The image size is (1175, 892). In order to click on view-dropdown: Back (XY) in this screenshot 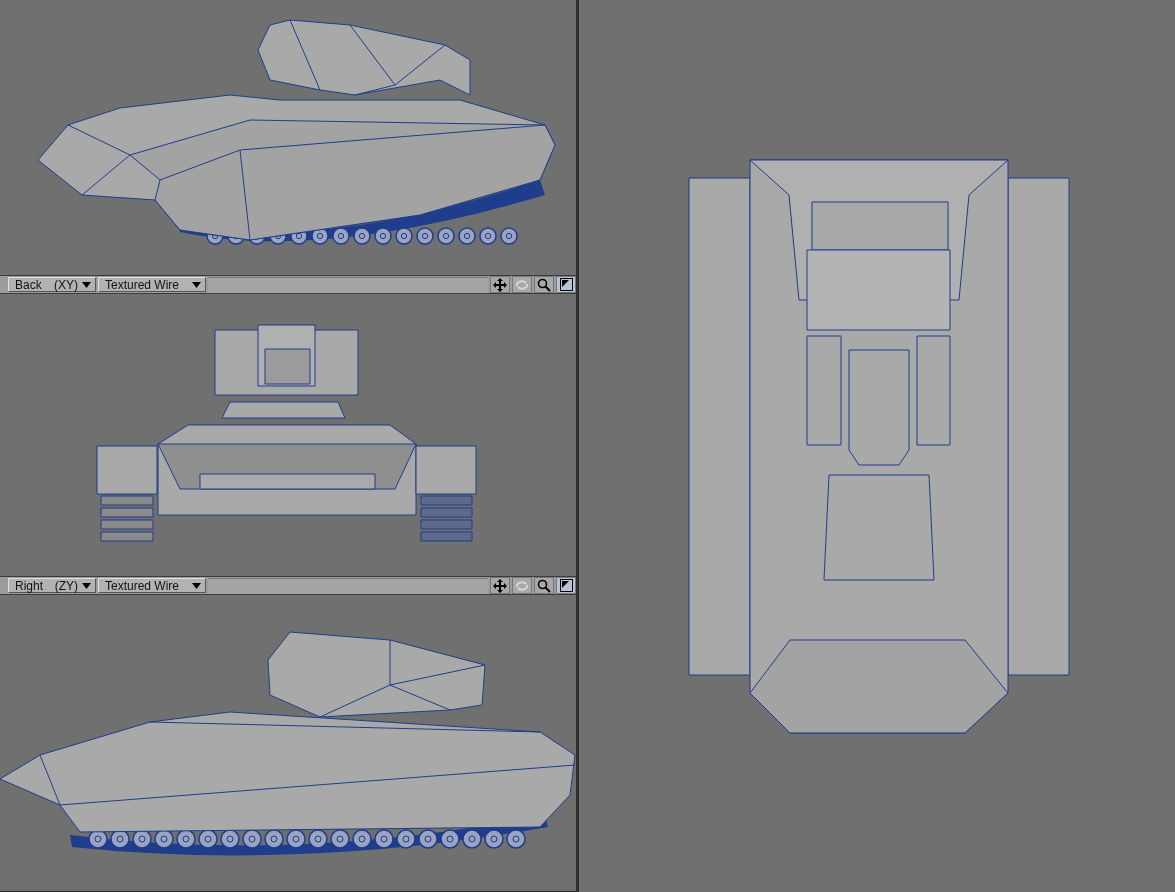, I will do `click(52, 284)`.